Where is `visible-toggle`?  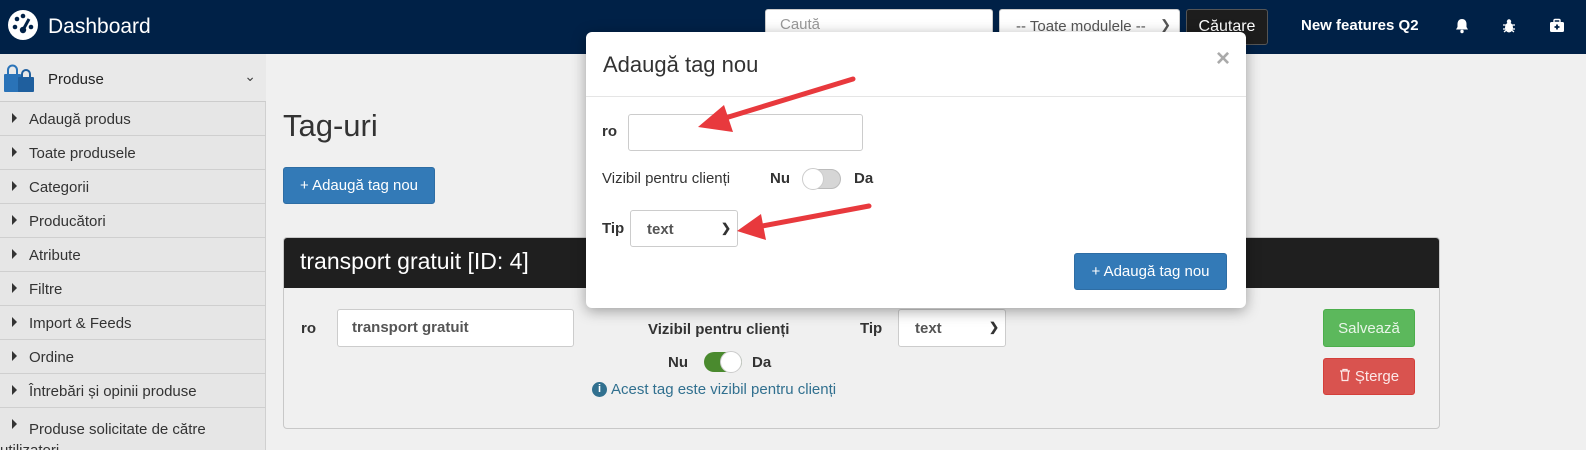
visible-toggle is located at coordinates (723, 362).